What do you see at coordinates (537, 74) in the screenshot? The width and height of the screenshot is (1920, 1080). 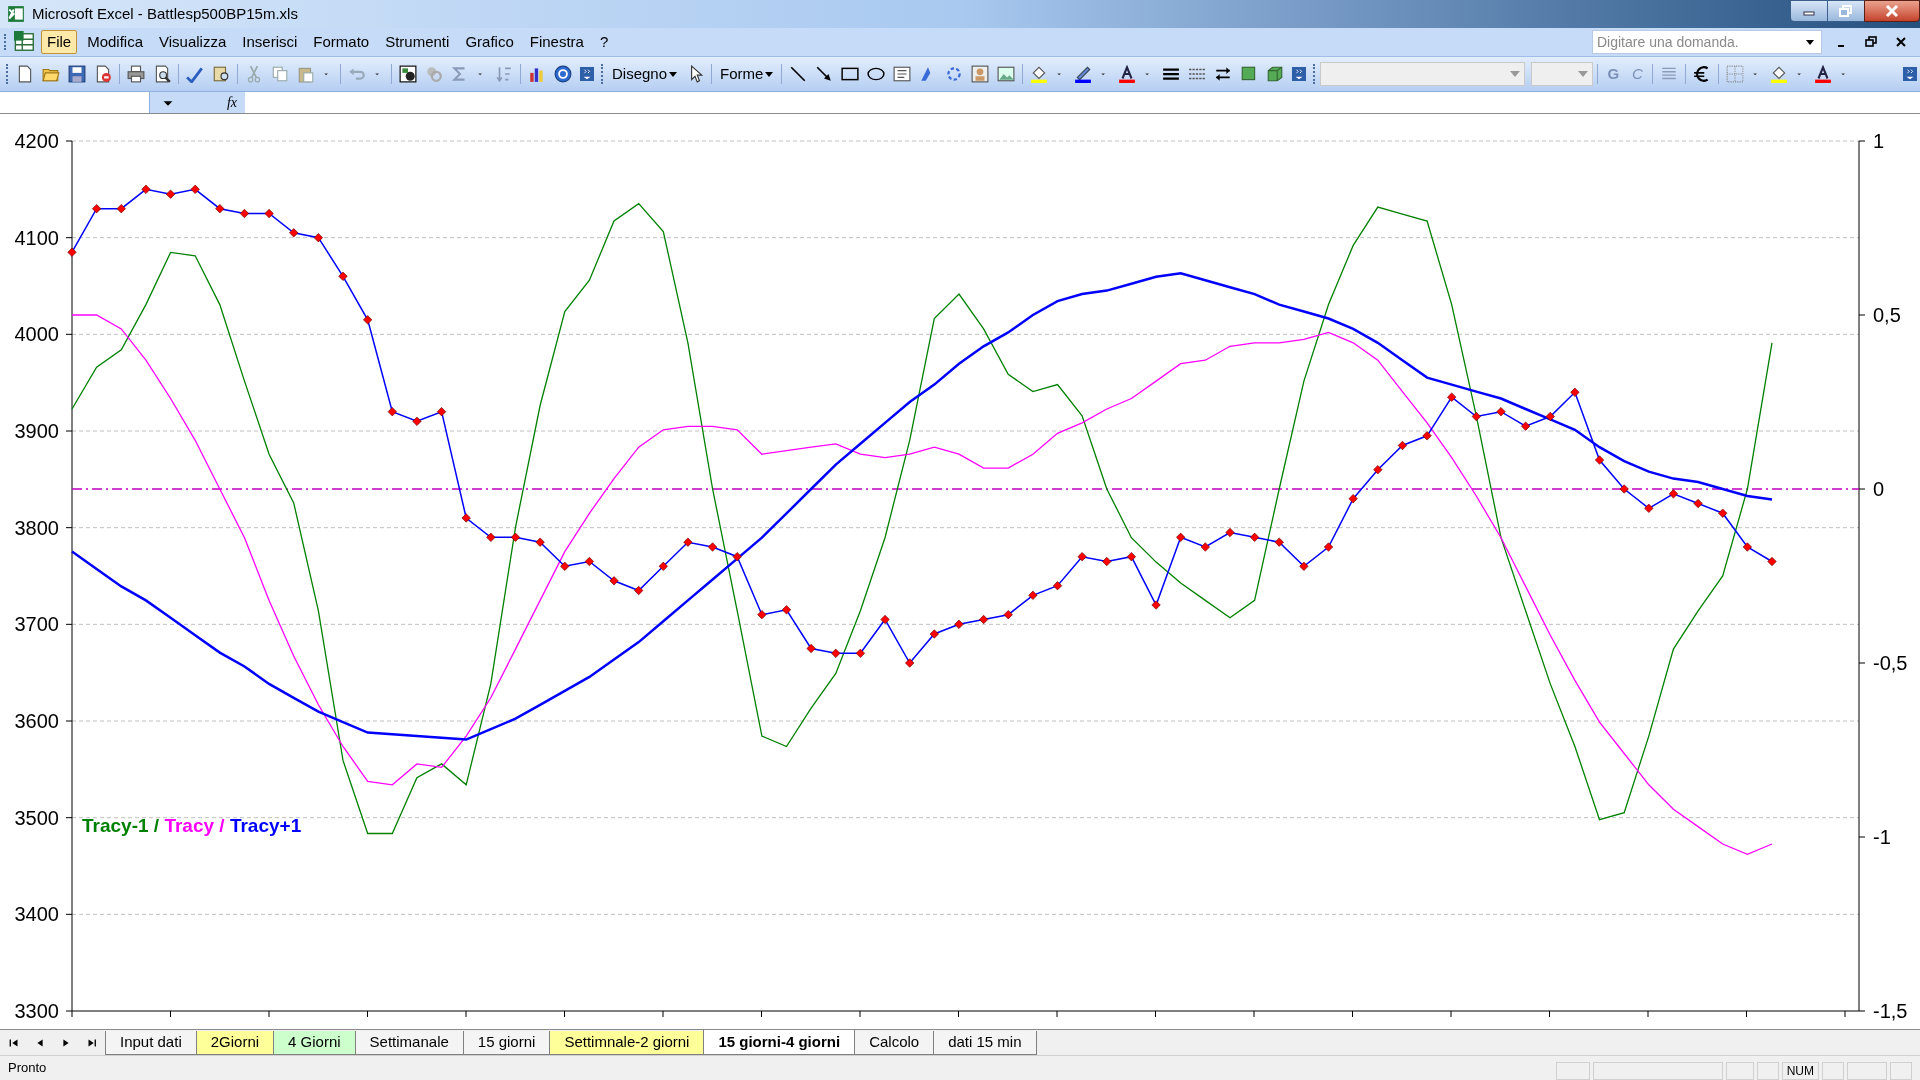 I see `chart-wizard-icon` at bounding box center [537, 74].